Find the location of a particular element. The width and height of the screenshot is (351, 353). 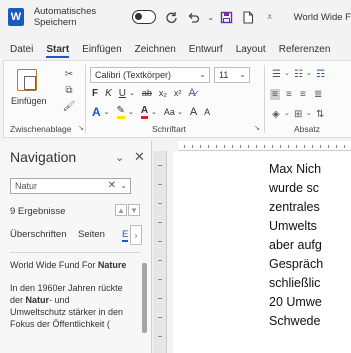

document-line: Umwelts is located at coordinates (293, 226).